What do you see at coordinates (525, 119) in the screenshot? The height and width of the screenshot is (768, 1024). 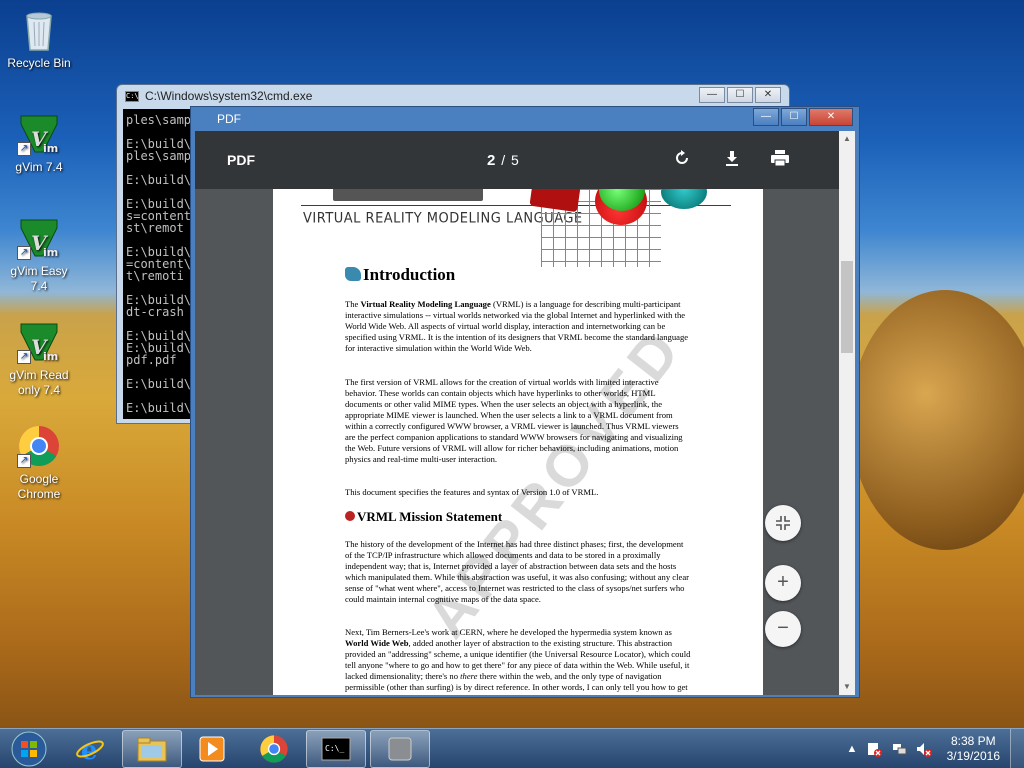 I see `pdf-title-bar: PDF — ☐ ✕` at bounding box center [525, 119].